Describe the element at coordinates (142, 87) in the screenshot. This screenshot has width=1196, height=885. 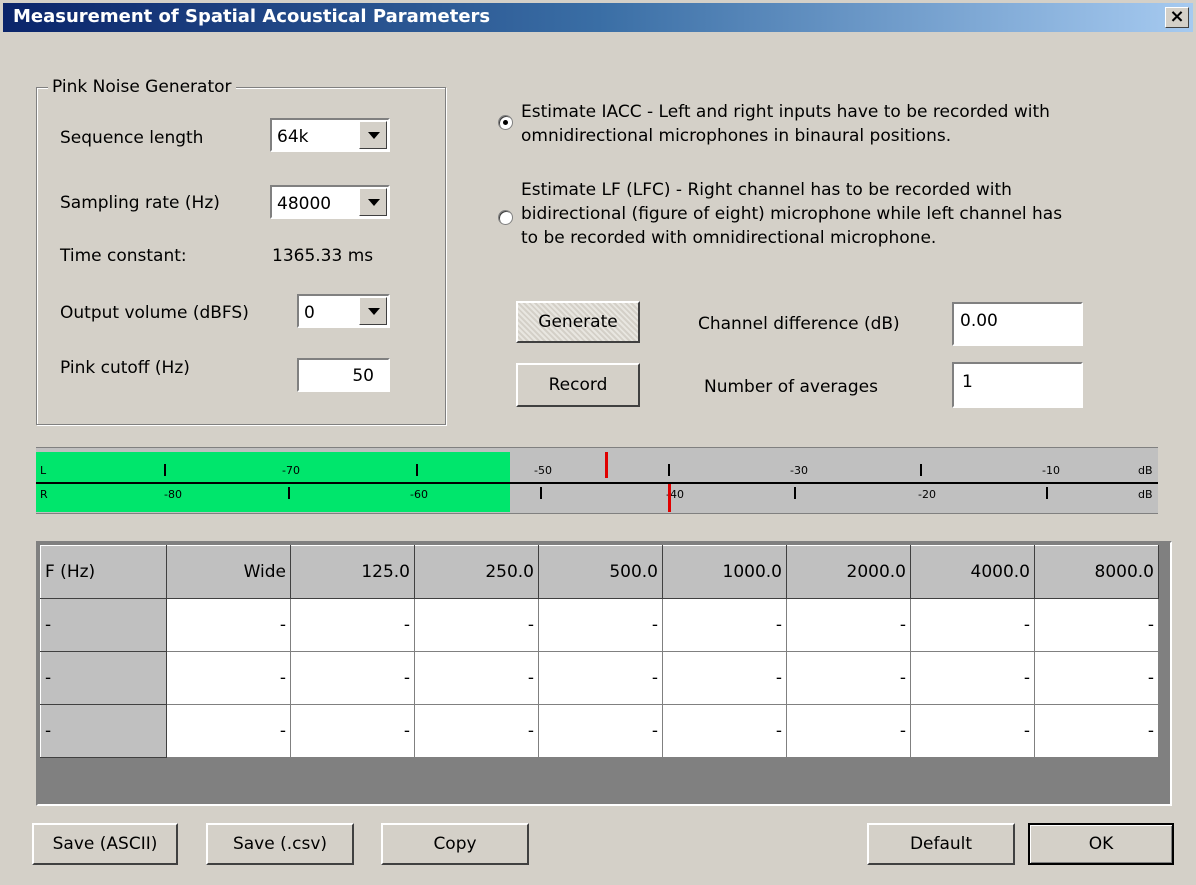
I see `pink-noise-group-title: Pink Noise Generator` at that location.